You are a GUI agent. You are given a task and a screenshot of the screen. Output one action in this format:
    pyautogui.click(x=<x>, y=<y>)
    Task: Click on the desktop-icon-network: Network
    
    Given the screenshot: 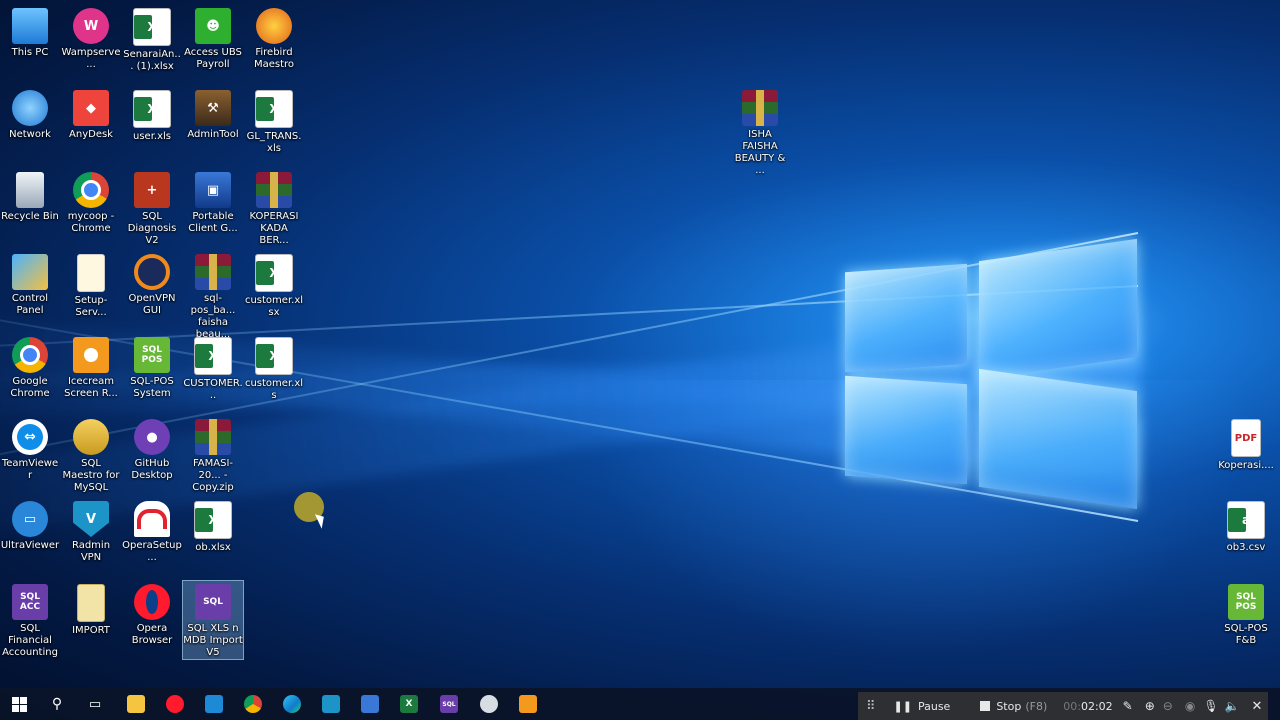 What is the action you would take?
    pyautogui.click(x=30, y=115)
    